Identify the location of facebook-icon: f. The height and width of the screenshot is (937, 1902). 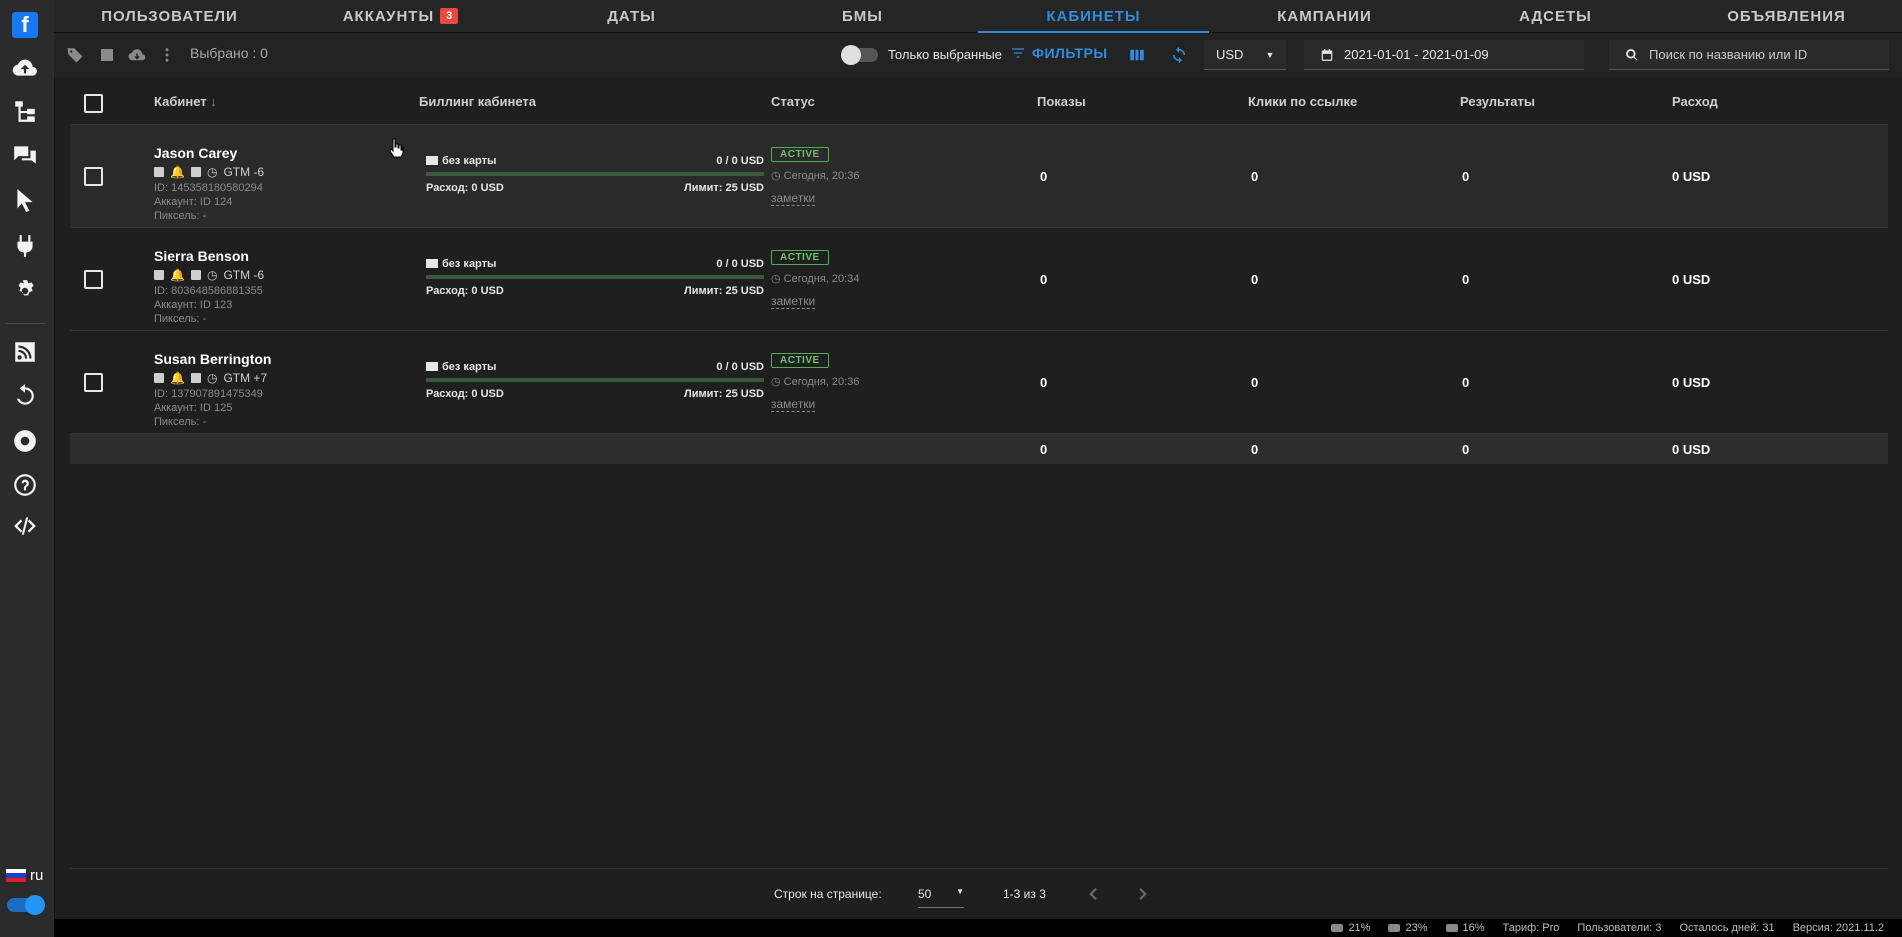
(25, 25).